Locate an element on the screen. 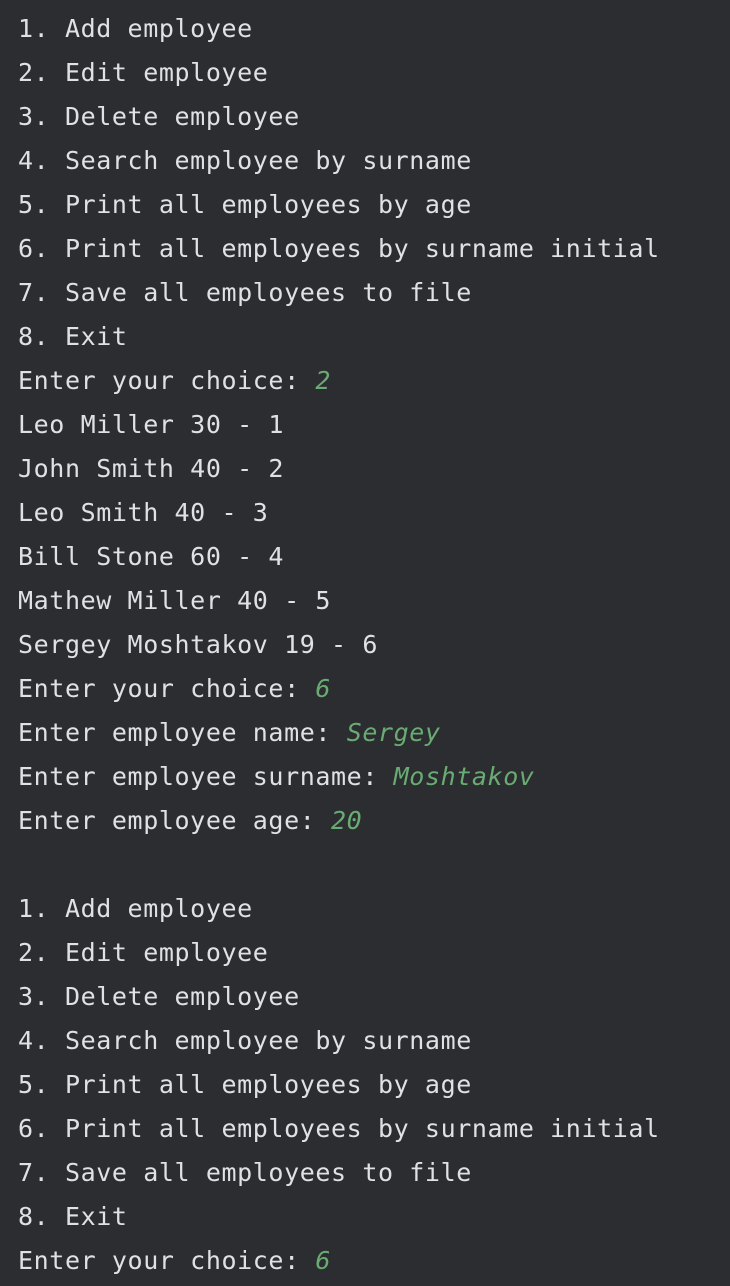 This screenshot has width=730, height=1286. console-line: Mathew Miller 40 - 5 is located at coordinates (374, 604).